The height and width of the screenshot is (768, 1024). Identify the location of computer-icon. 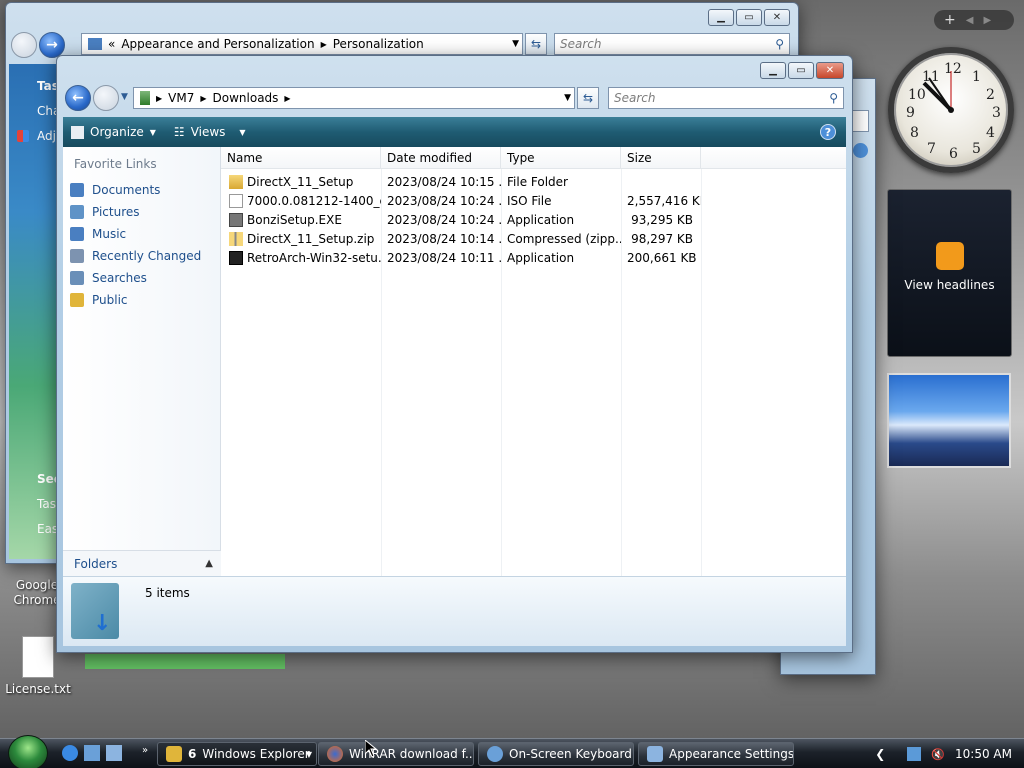
(145, 98).